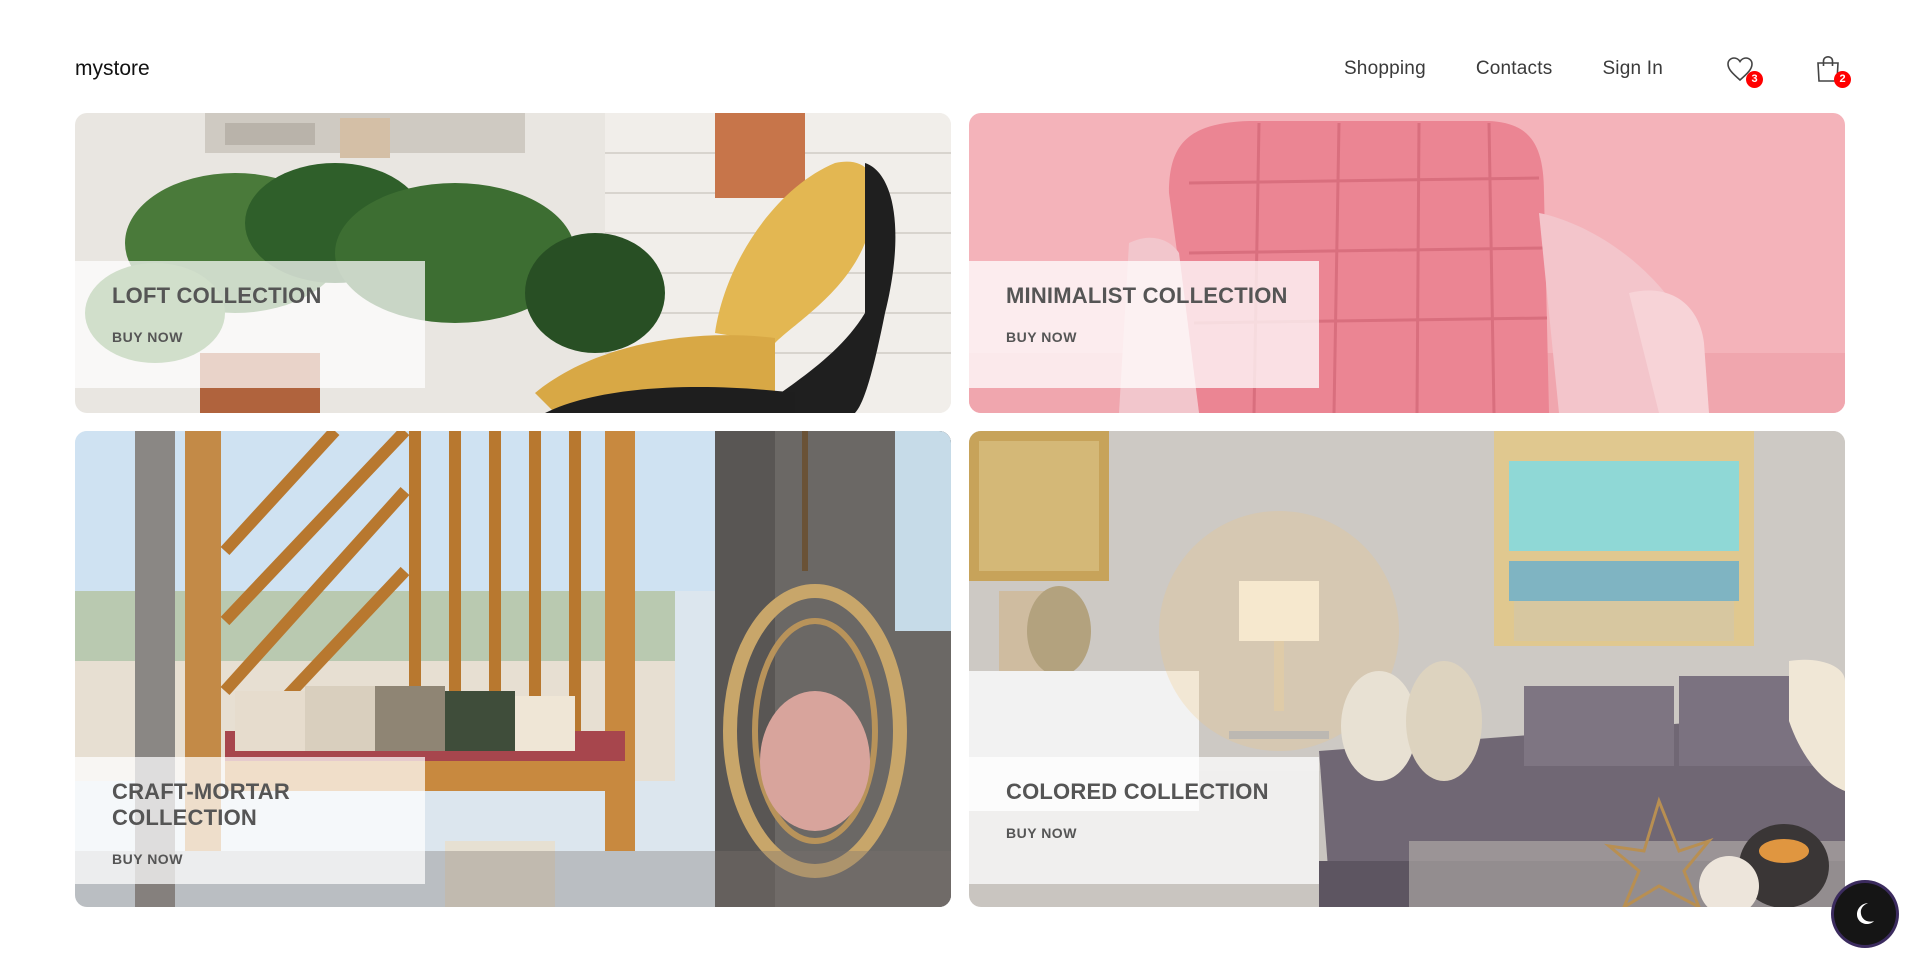 Image resolution: width=1920 pixels, height=968 pixels. Describe the element at coordinates (250, 324) in the screenshot. I see `collection-caption: LOFT COLLECTION BUY NOW` at that location.